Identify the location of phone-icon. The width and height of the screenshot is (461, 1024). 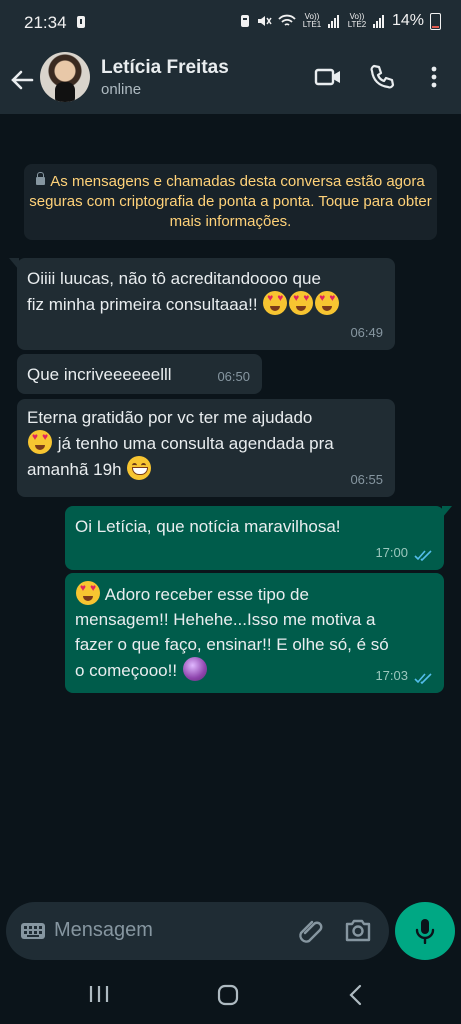
(382, 77).